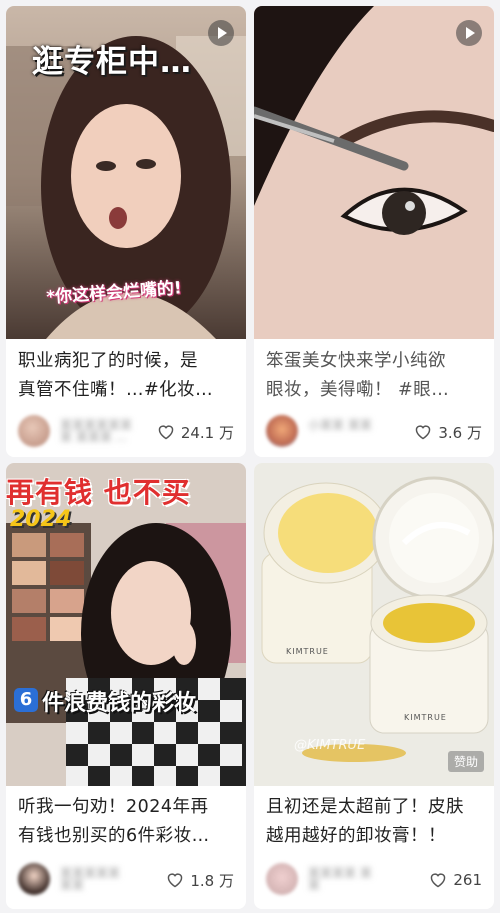 Image resolution: width=500 pixels, height=913 pixels. What do you see at coordinates (330, 745) in the screenshot?
I see `card-4-watermark: @KIMTRUE` at bounding box center [330, 745].